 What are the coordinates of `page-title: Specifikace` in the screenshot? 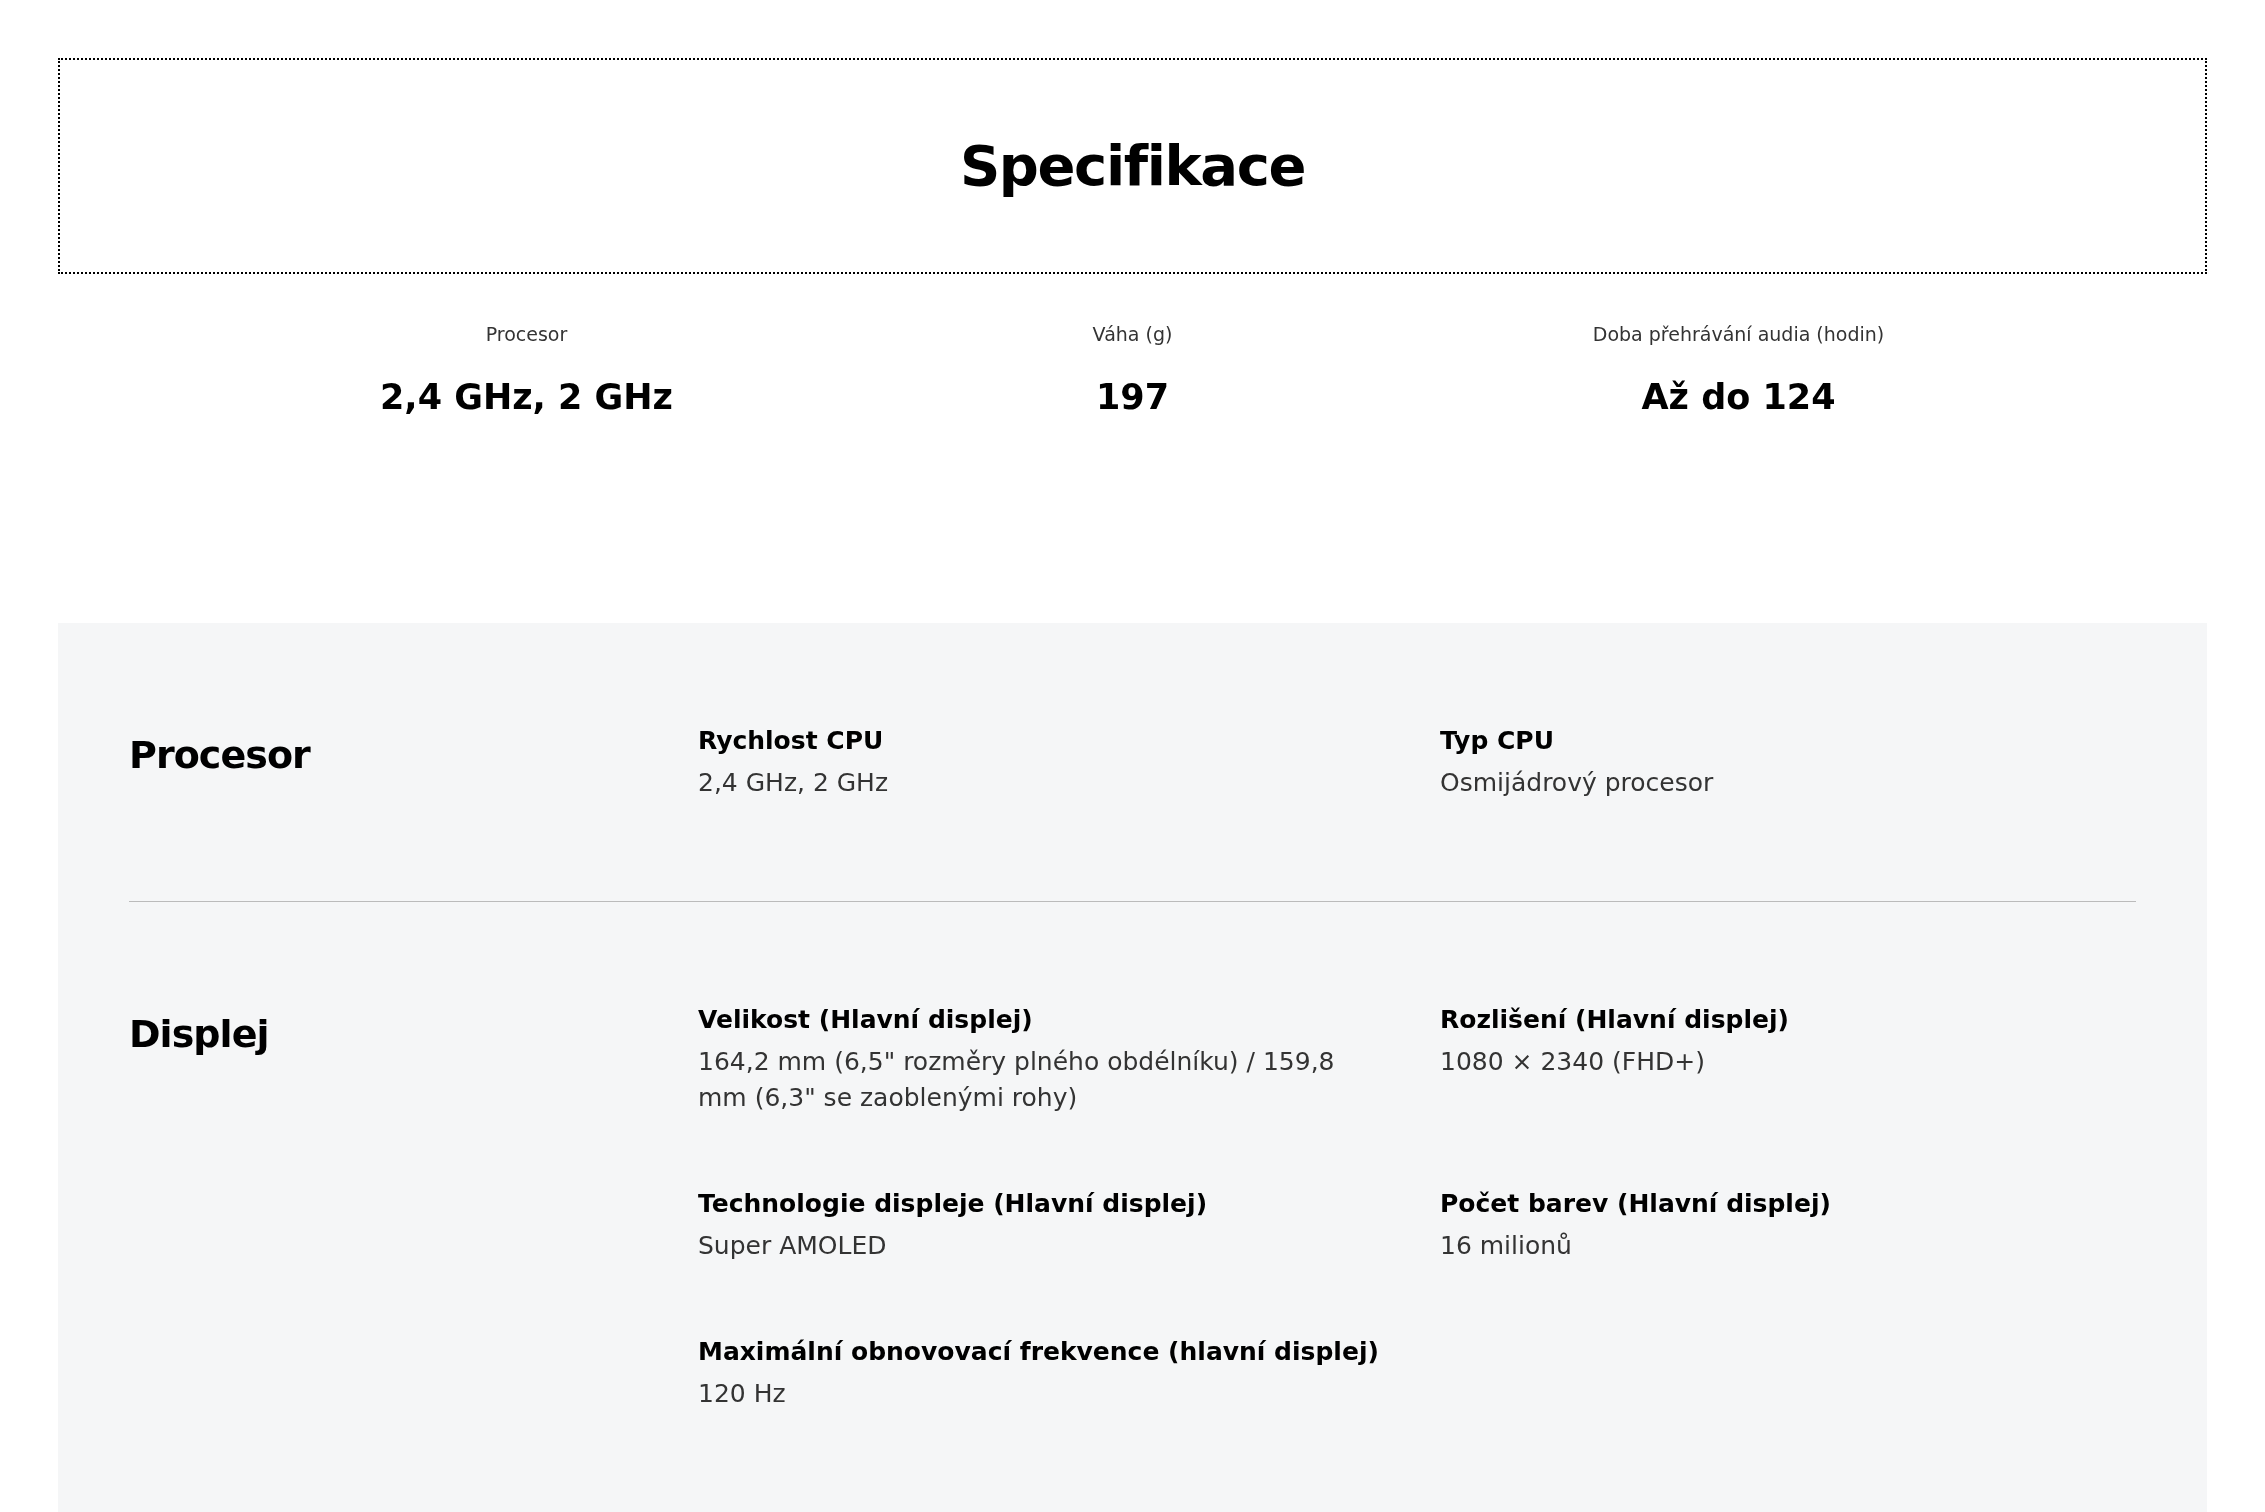 It's located at (1132, 166).